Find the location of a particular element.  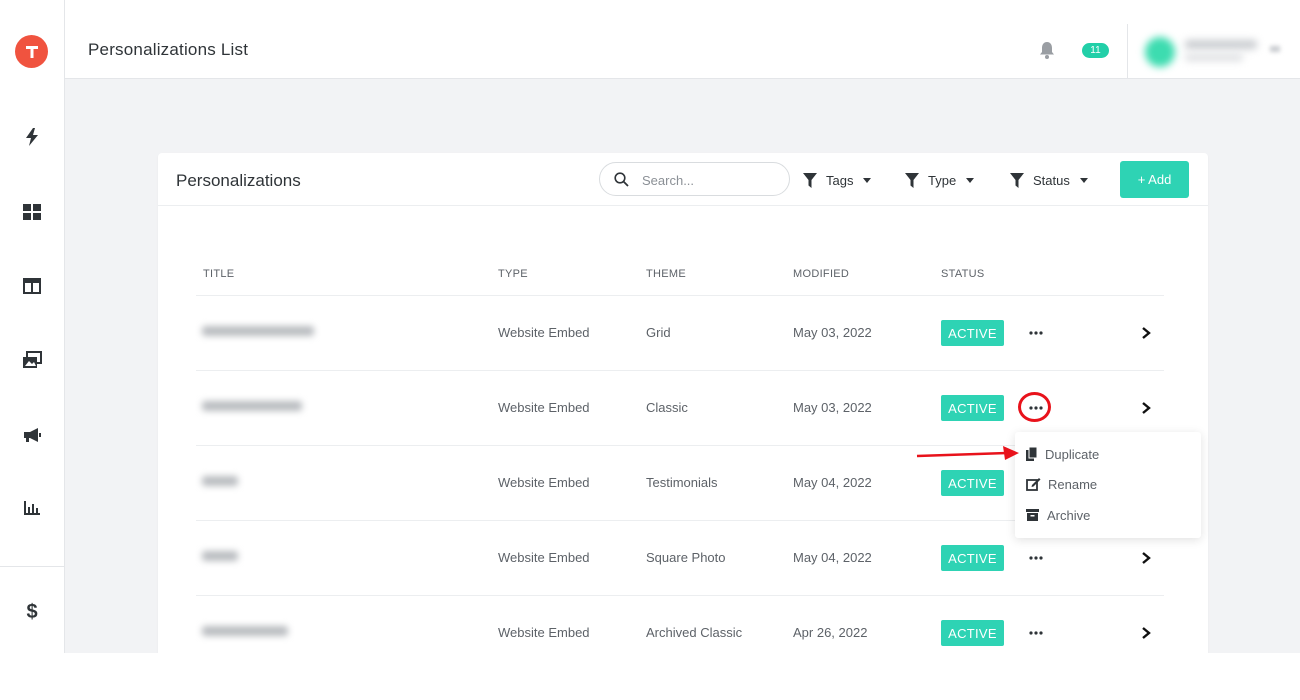

filter-type-label: Type is located at coordinates (942, 180).